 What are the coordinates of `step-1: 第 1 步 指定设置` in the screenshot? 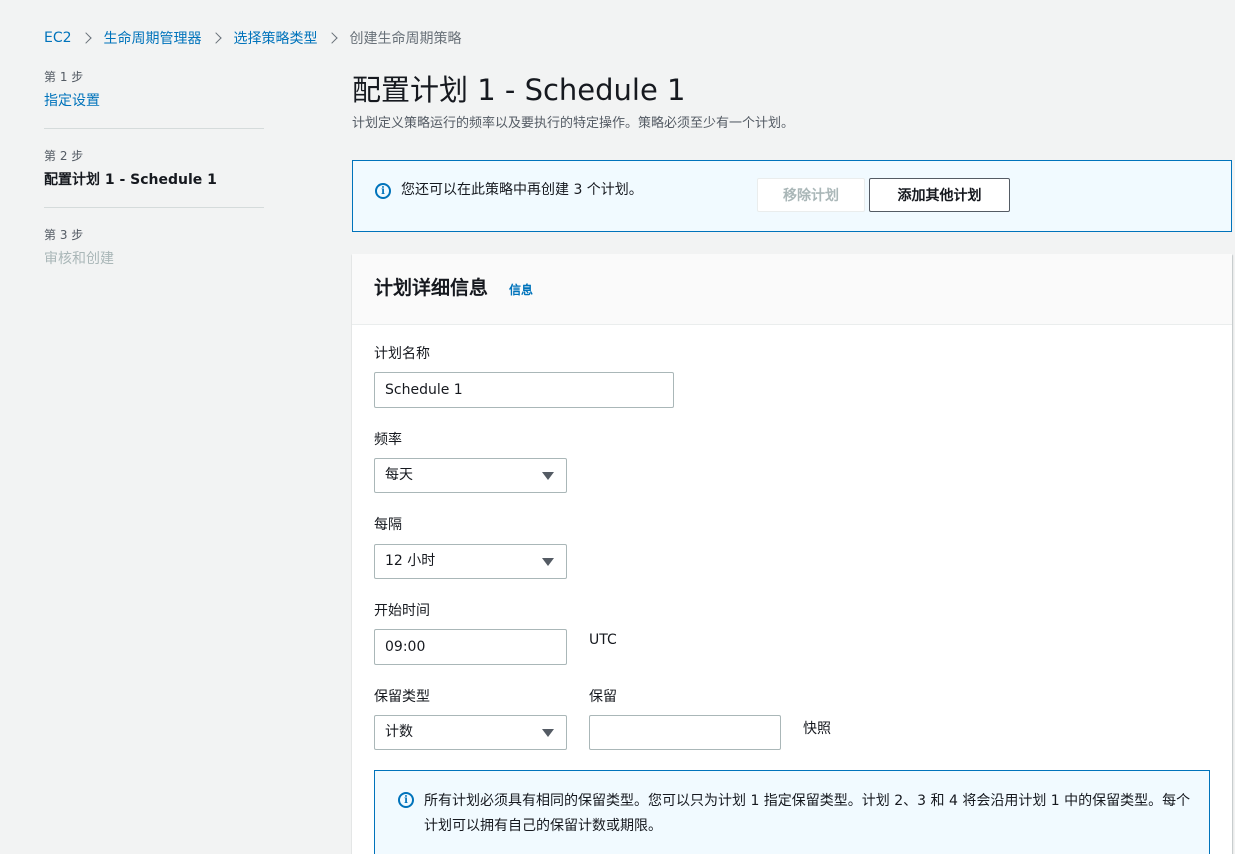 It's located at (154, 98).